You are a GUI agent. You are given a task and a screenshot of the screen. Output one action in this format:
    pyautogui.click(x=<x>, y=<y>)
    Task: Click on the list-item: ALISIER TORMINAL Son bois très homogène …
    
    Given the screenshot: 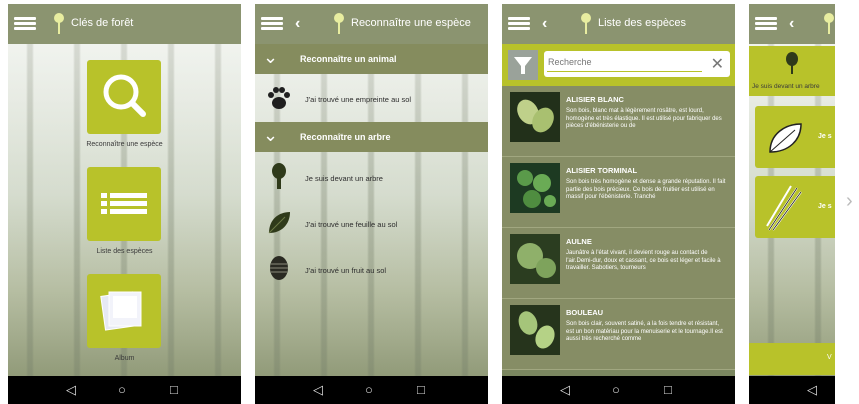 What is the action you would take?
    pyautogui.click(x=618, y=192)
    